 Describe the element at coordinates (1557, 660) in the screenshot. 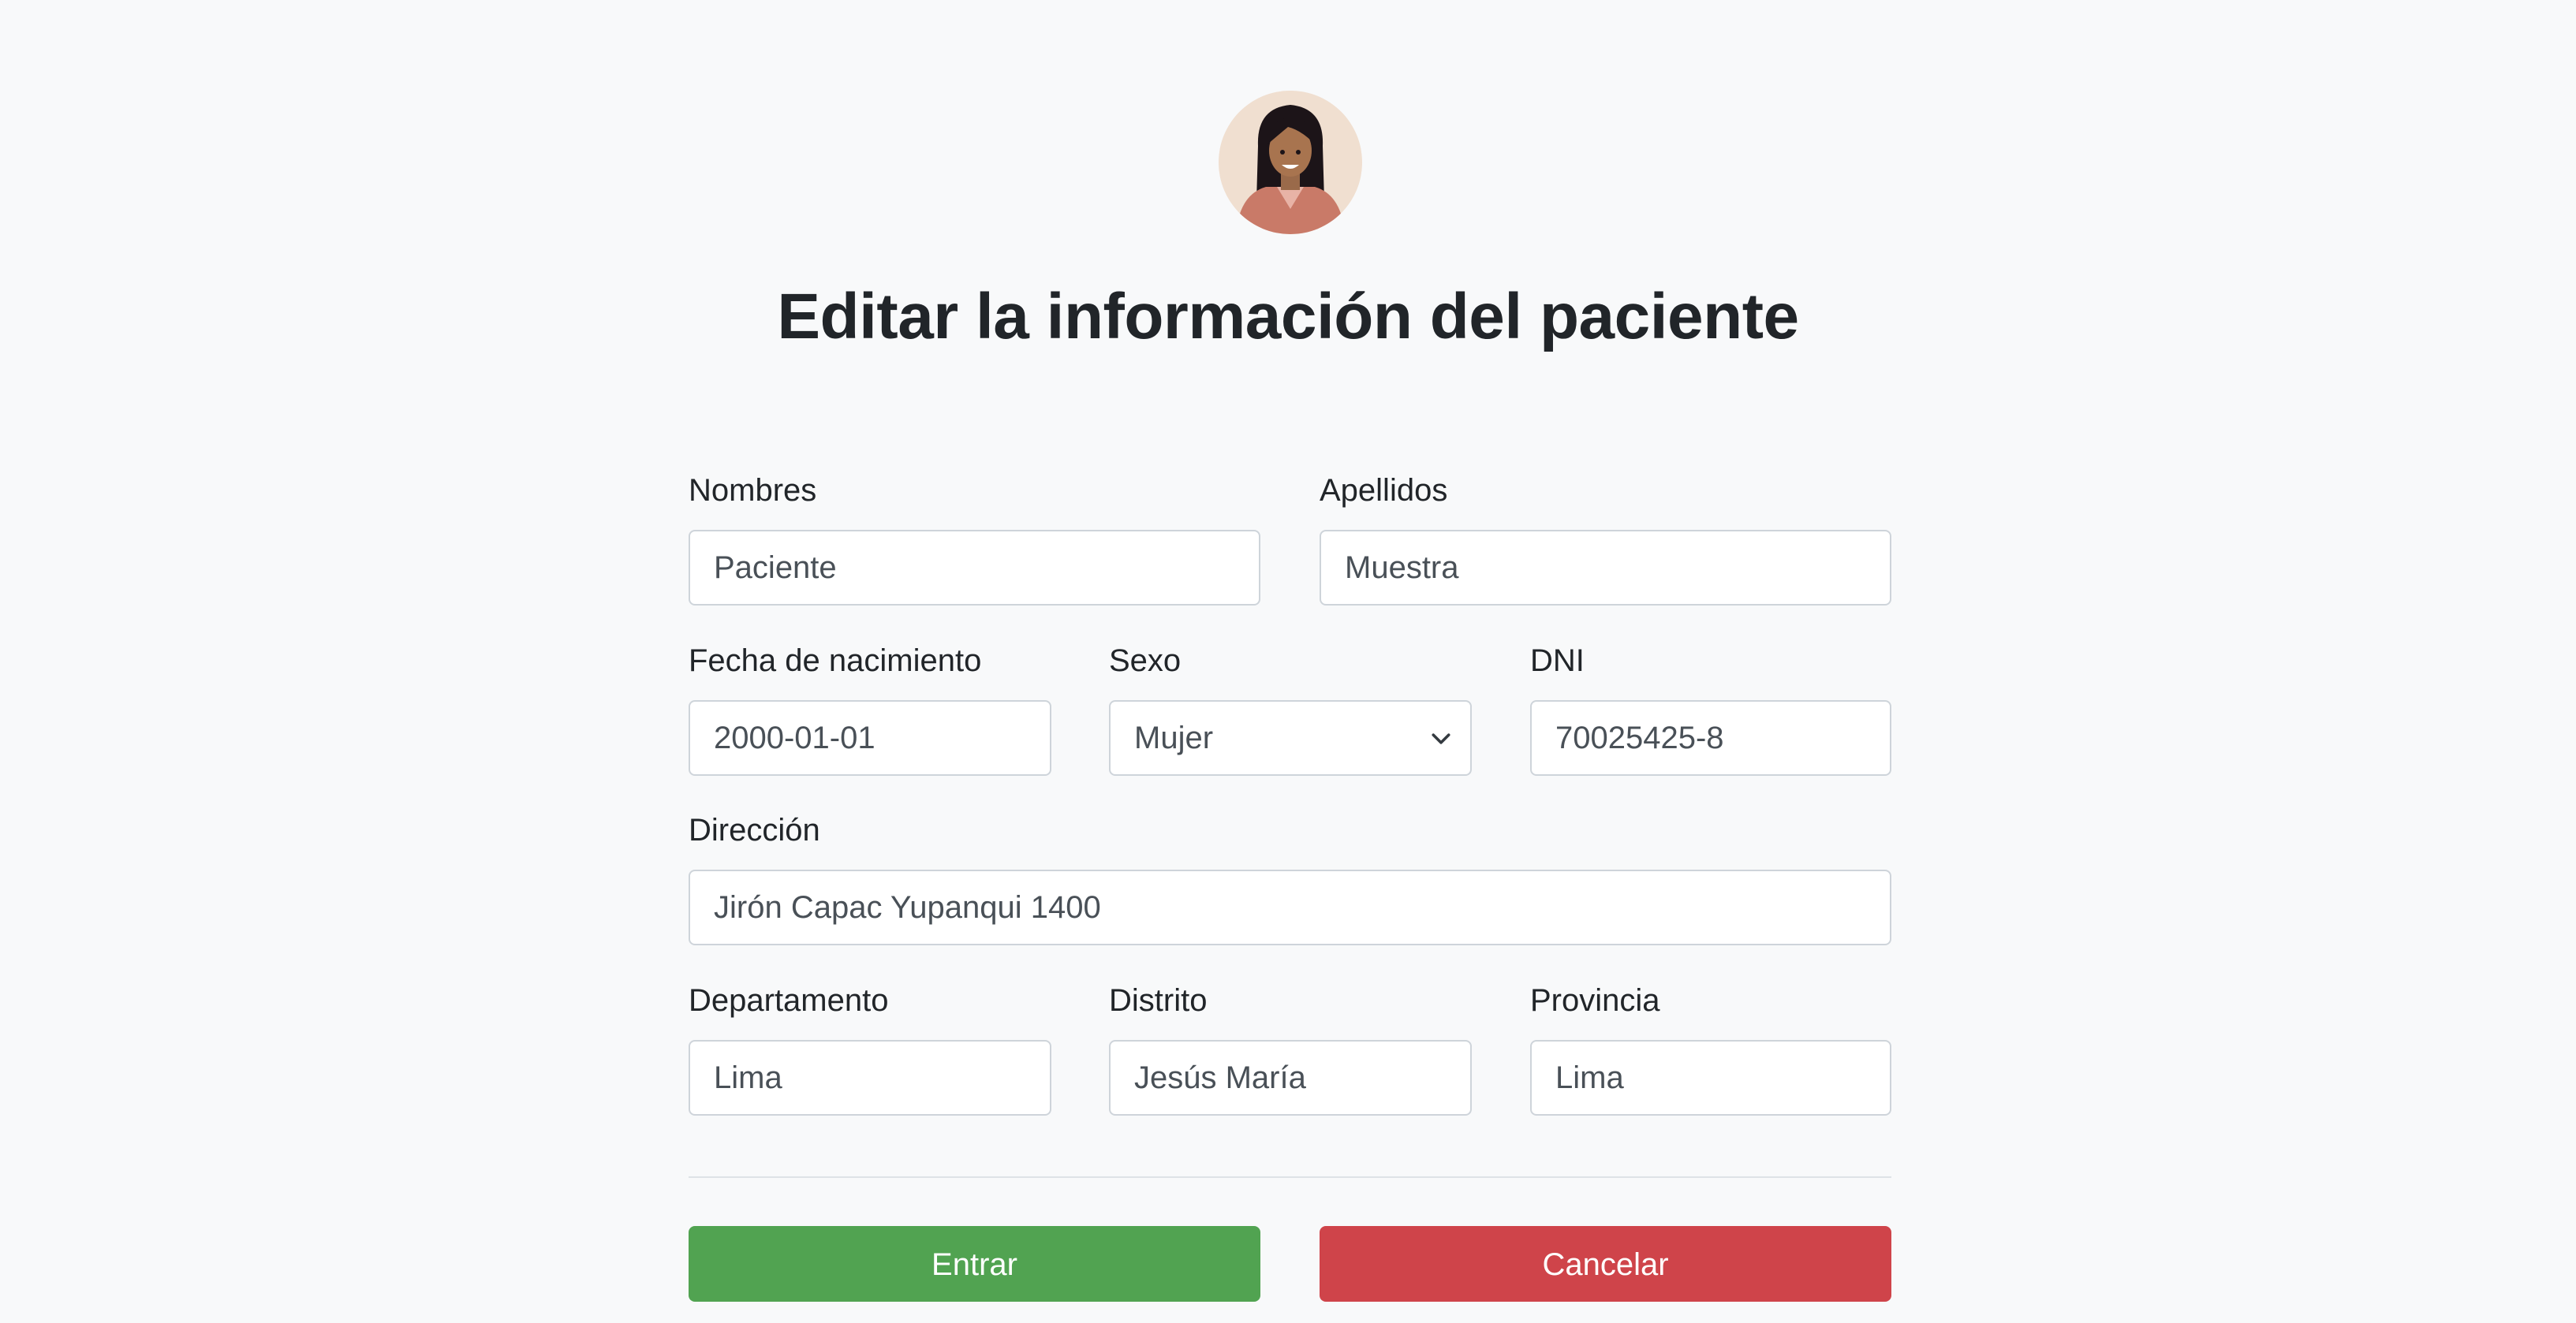

I see `dni-label: DNI` at that location.